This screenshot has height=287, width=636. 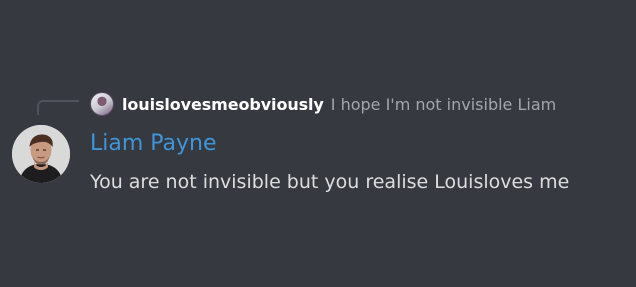 What do you see at coordinates (102, 104) in the screenshot?
I see `reply-avatar-icon` at bounding box center [102, 104].